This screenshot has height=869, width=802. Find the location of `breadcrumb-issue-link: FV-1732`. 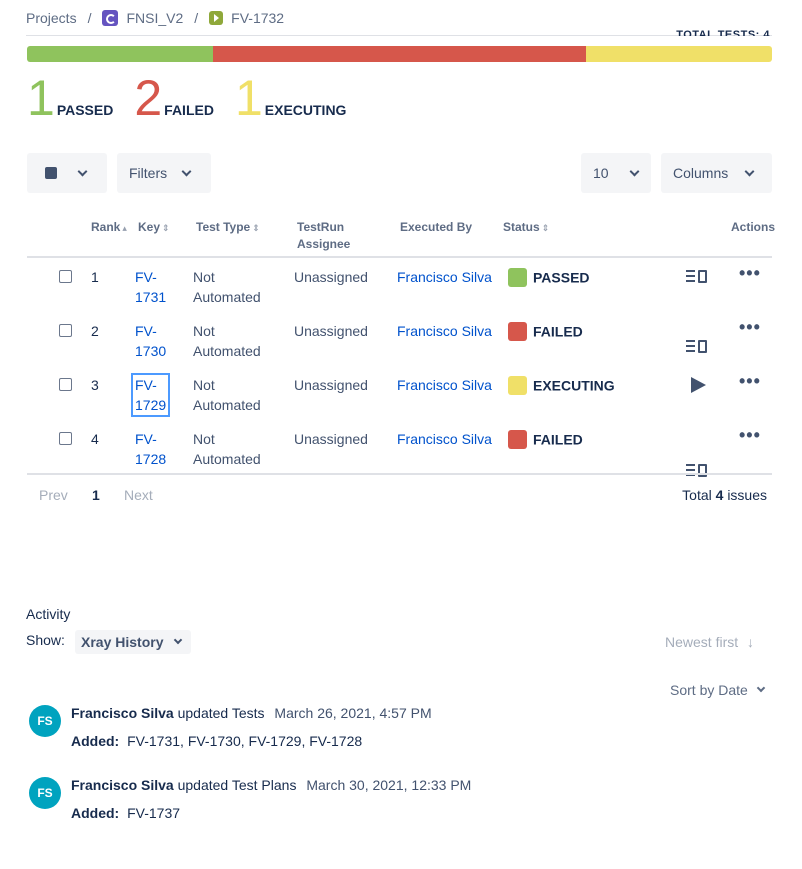

breadcrumb-issue-link: FV-1732 is located at coordinates (257, 18).